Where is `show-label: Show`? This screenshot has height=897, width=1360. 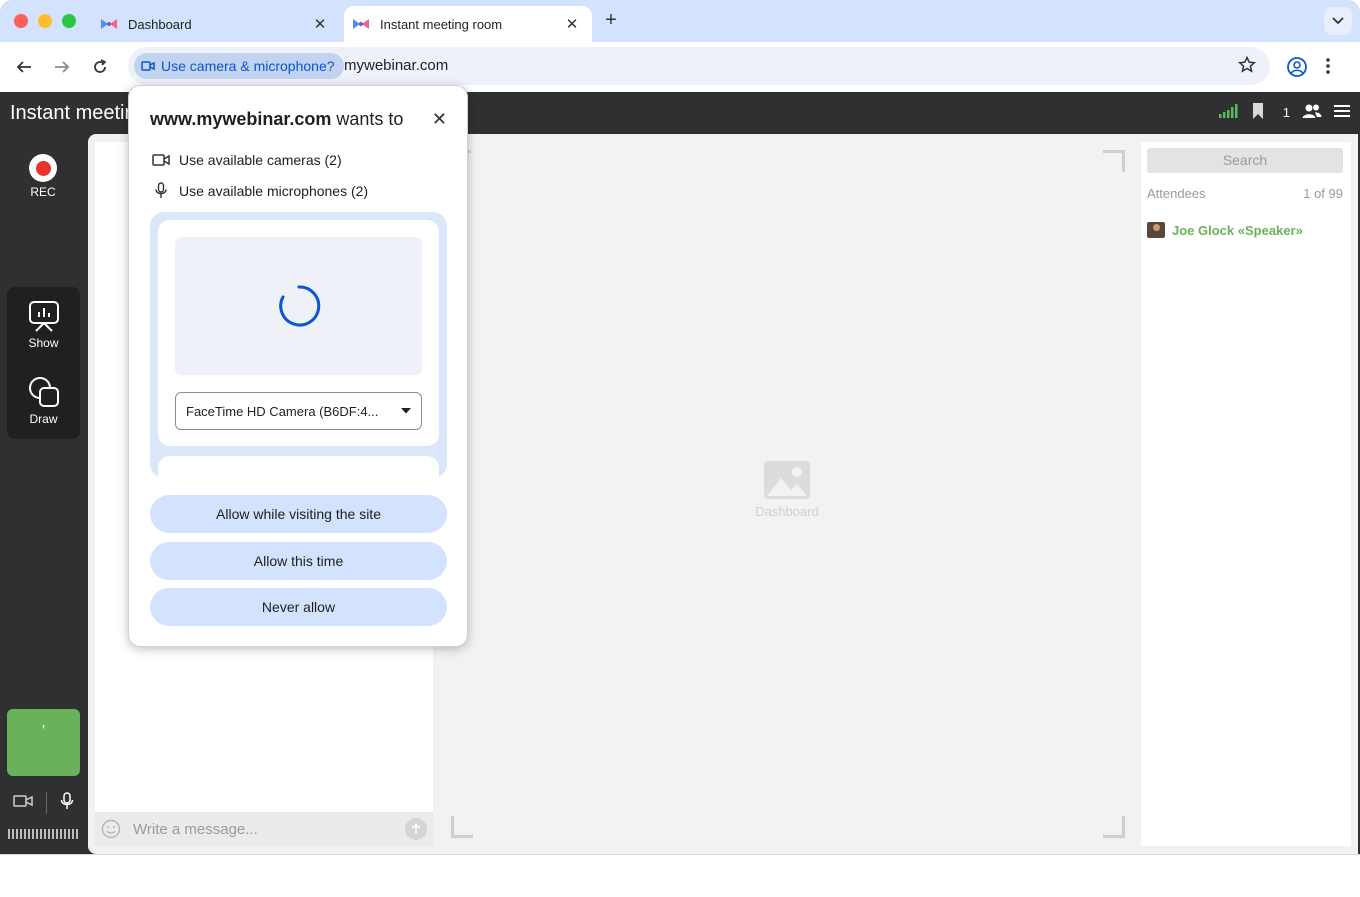 show-label: Show is located at coordinates (43, 343).